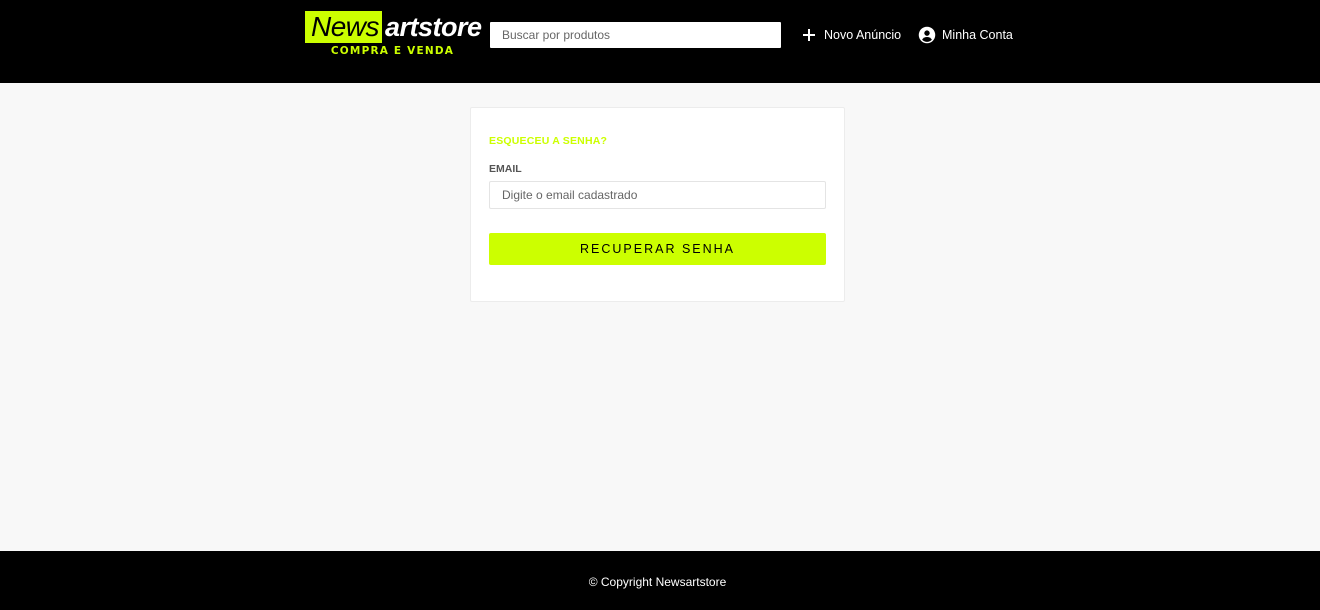 This screenshot has width=1320, height=610. Describe the element at coordinates (657, 195) in the screenshot. I see `email-field` at that location.